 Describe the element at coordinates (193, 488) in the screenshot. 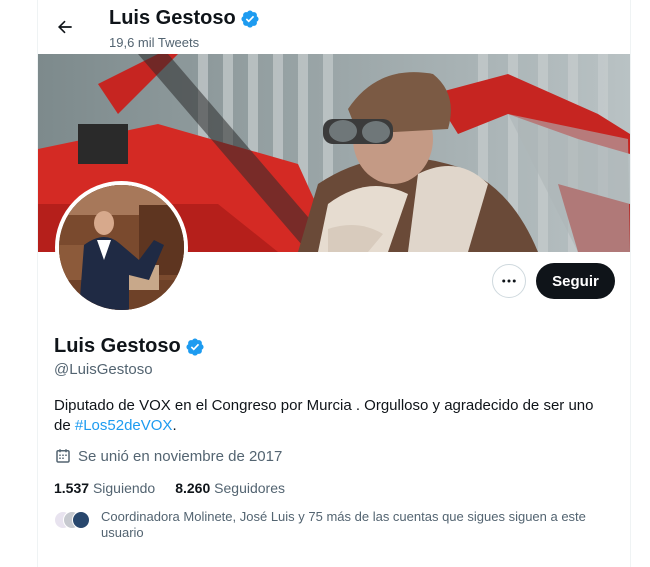

I see `followers-count: 8.260` at that location.